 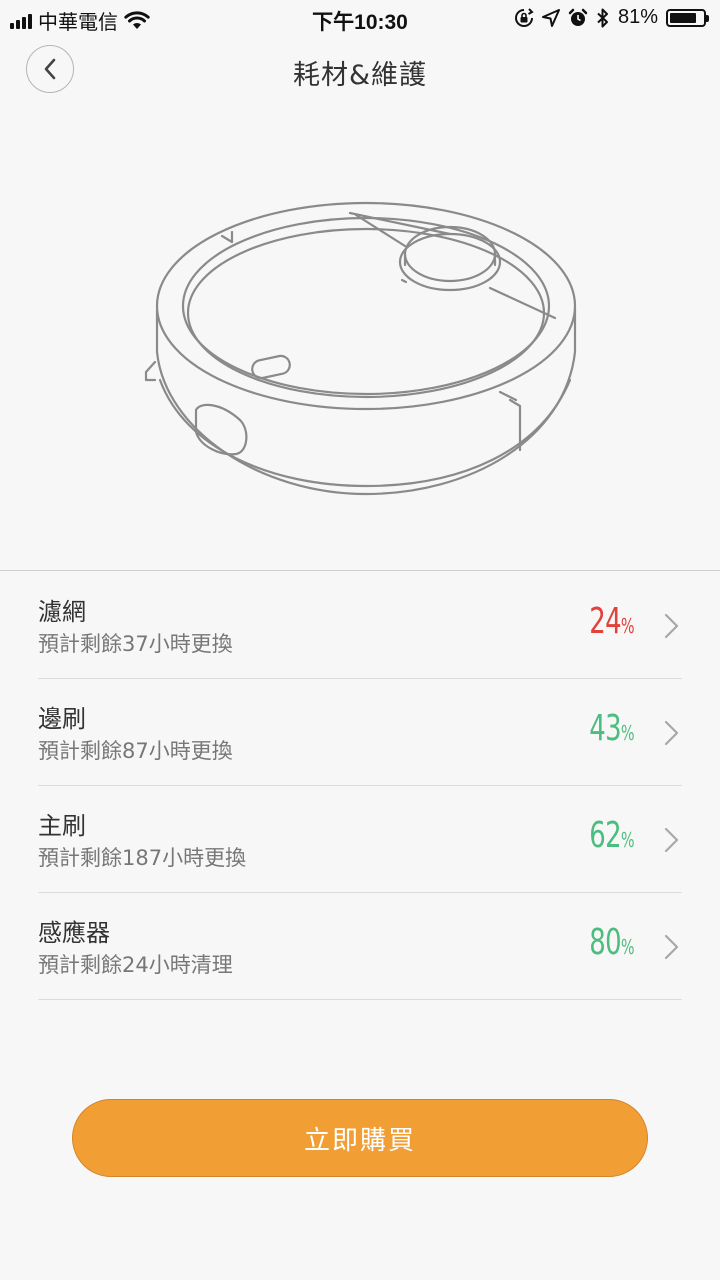 What do you see at coordinates (605, 728) in the screenshot?
I see `item-value: 43` at bounding box center [605, 728].